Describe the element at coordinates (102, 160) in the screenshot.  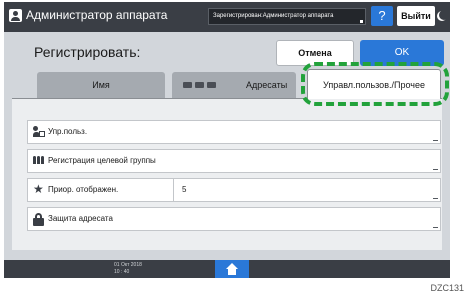
I see `row-group-registration-label: Регистрация целевой группы` at that location.